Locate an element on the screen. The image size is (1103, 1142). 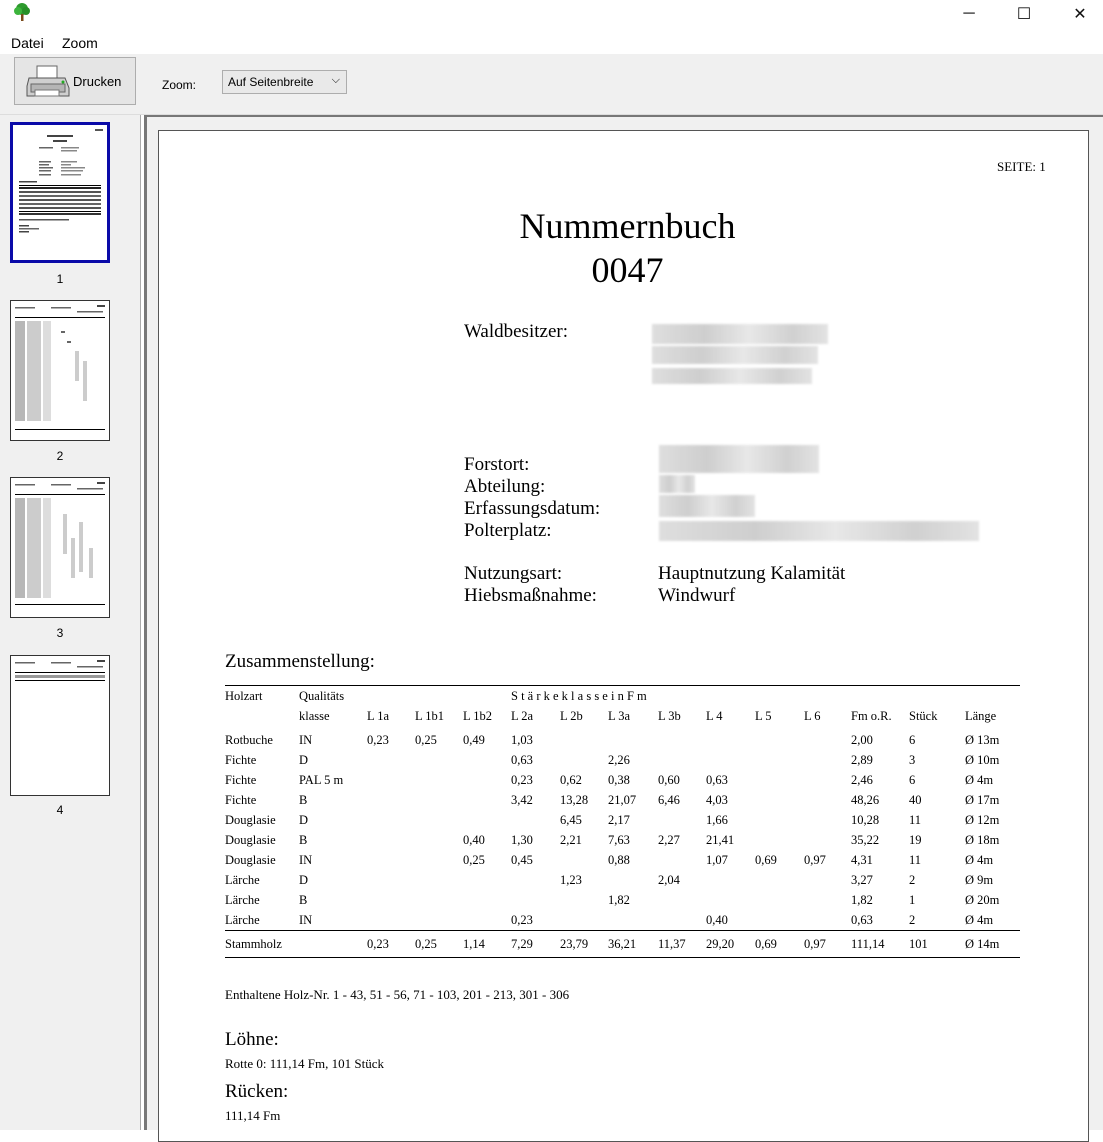
zoom-select-value: Auf Seitenbreite is located at coordinates (271, 82).